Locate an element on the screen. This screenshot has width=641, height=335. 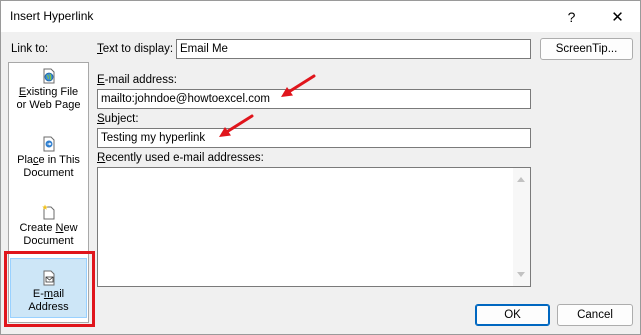
help-icon: ? is located at coordinates (571, 16).